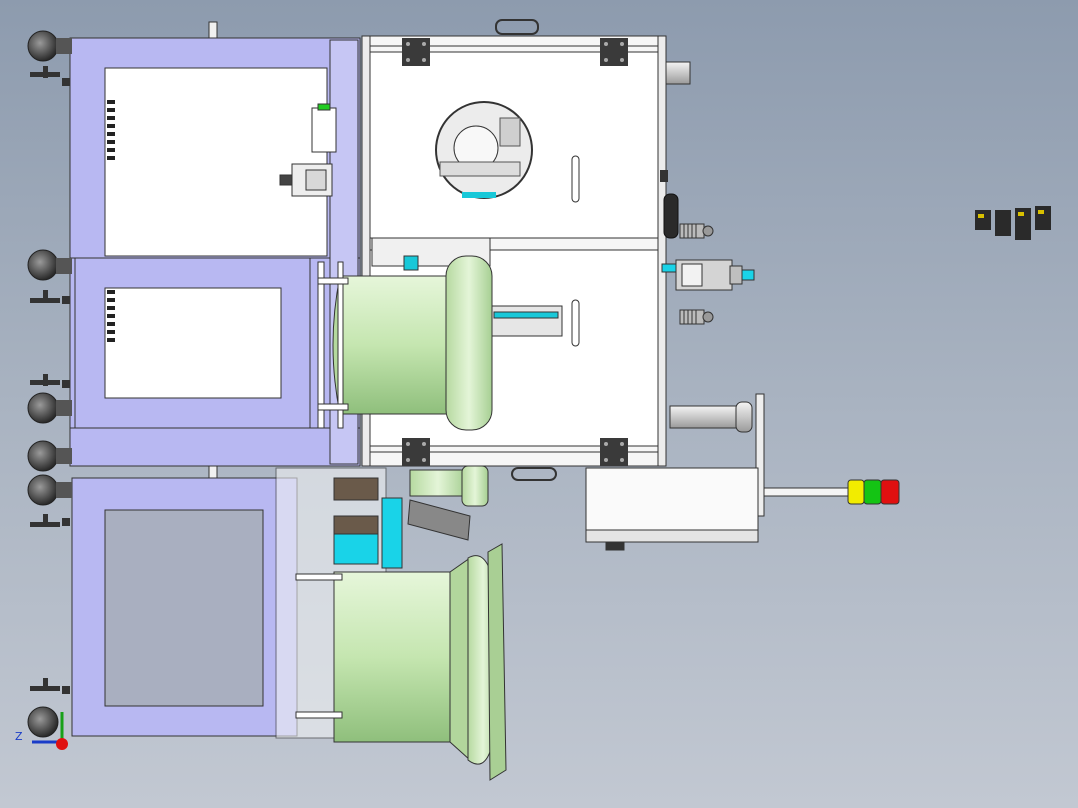  I want to click on leveling-feet, so click(50, 380).